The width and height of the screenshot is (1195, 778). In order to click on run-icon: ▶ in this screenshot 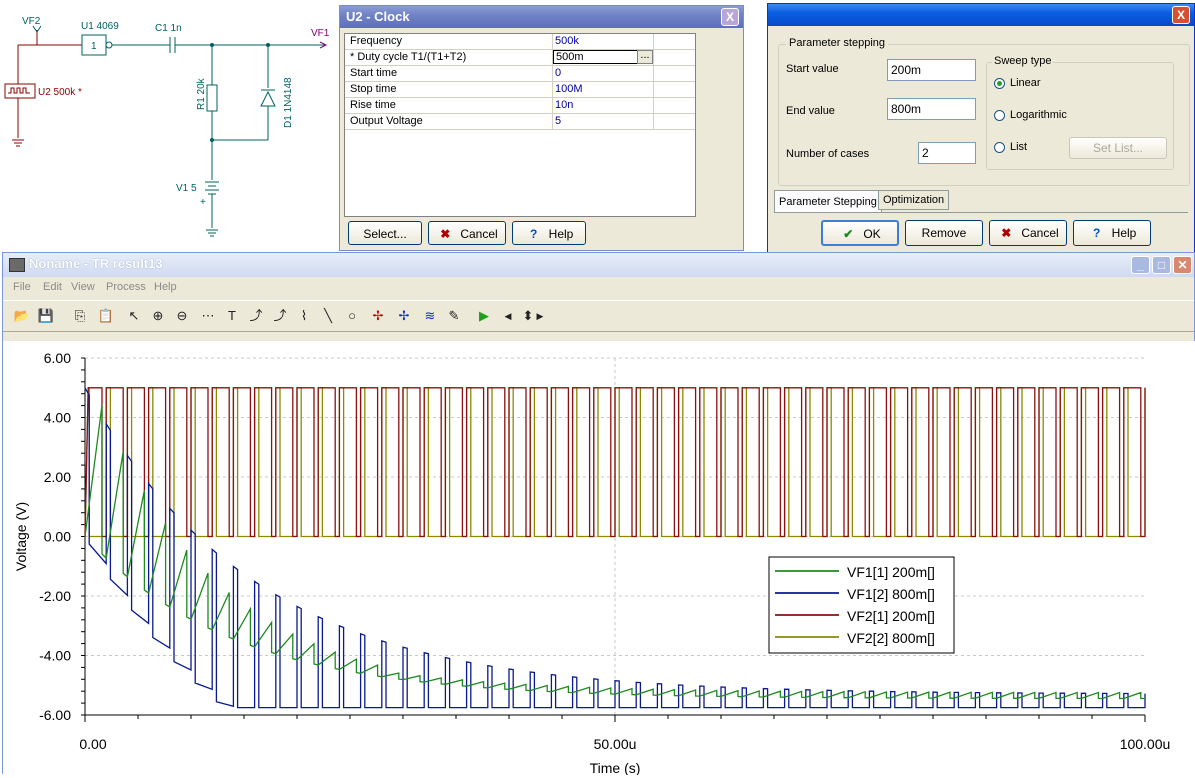, I will do `click(484, 316)`.